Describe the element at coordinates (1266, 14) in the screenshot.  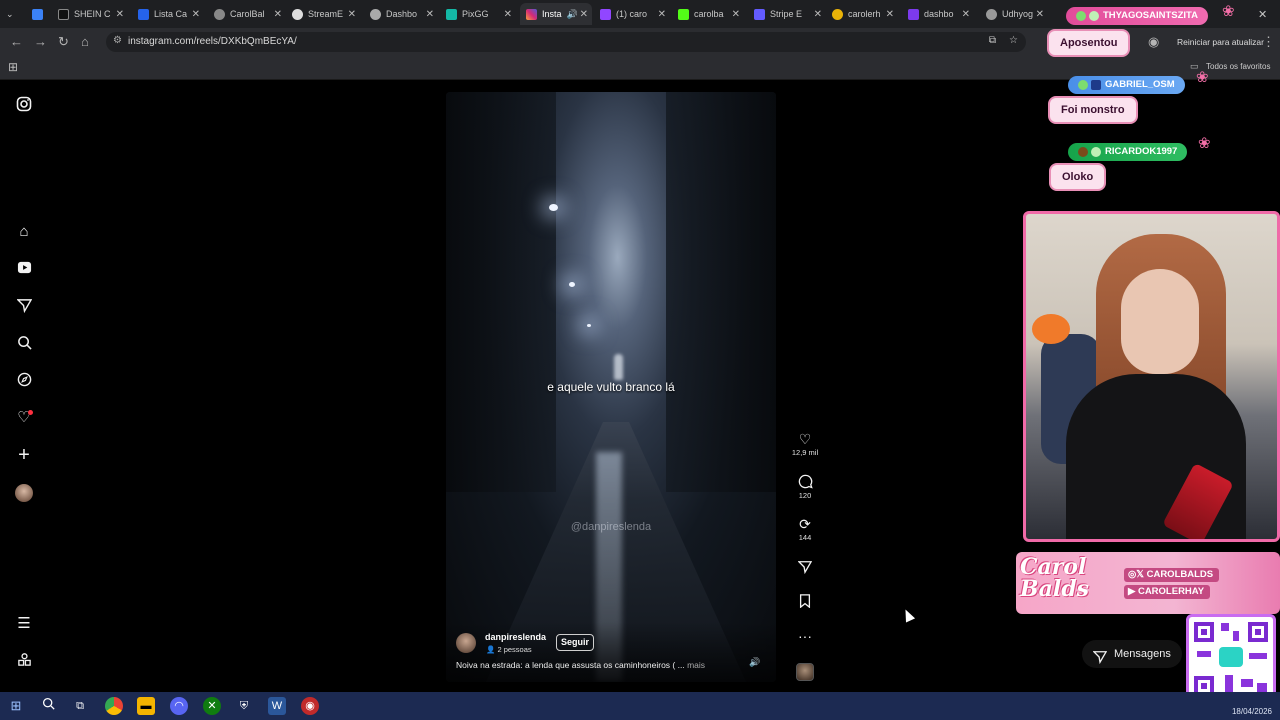
I see `window-close-button: ✕` at that location.